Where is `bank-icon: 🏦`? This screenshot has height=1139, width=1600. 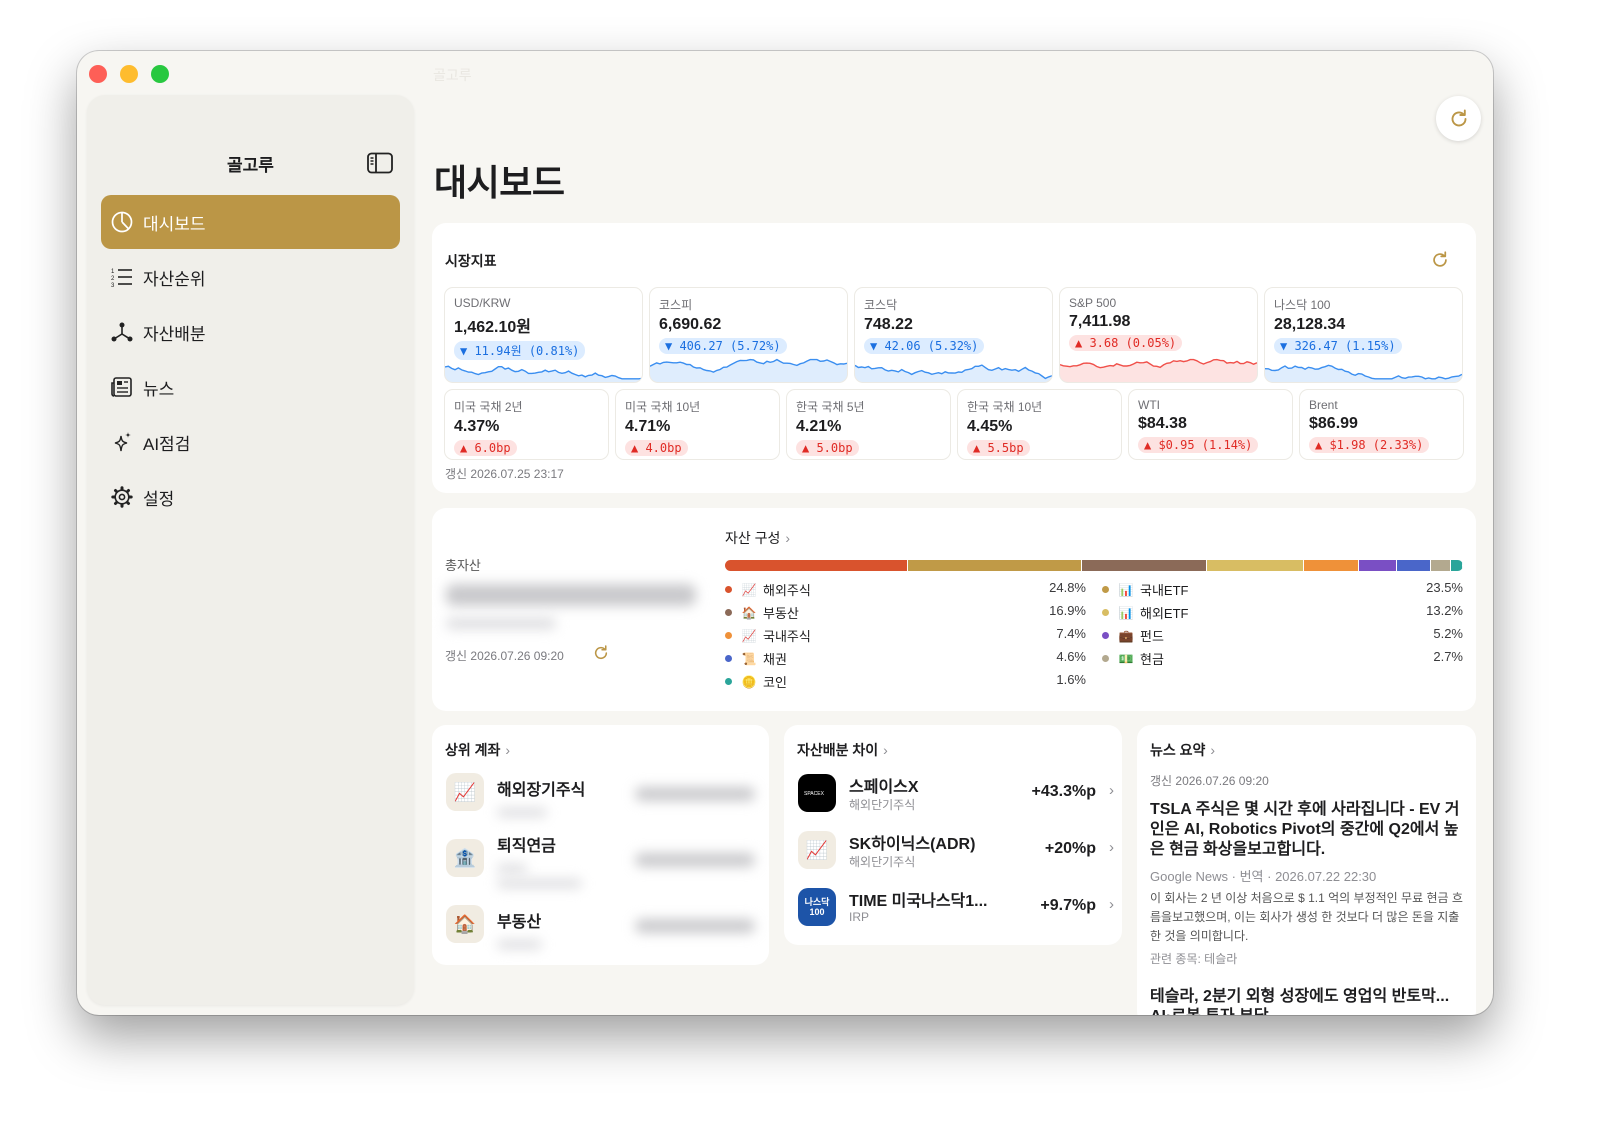 bank-icon: 🏦 is located at coordinates (465, 858).